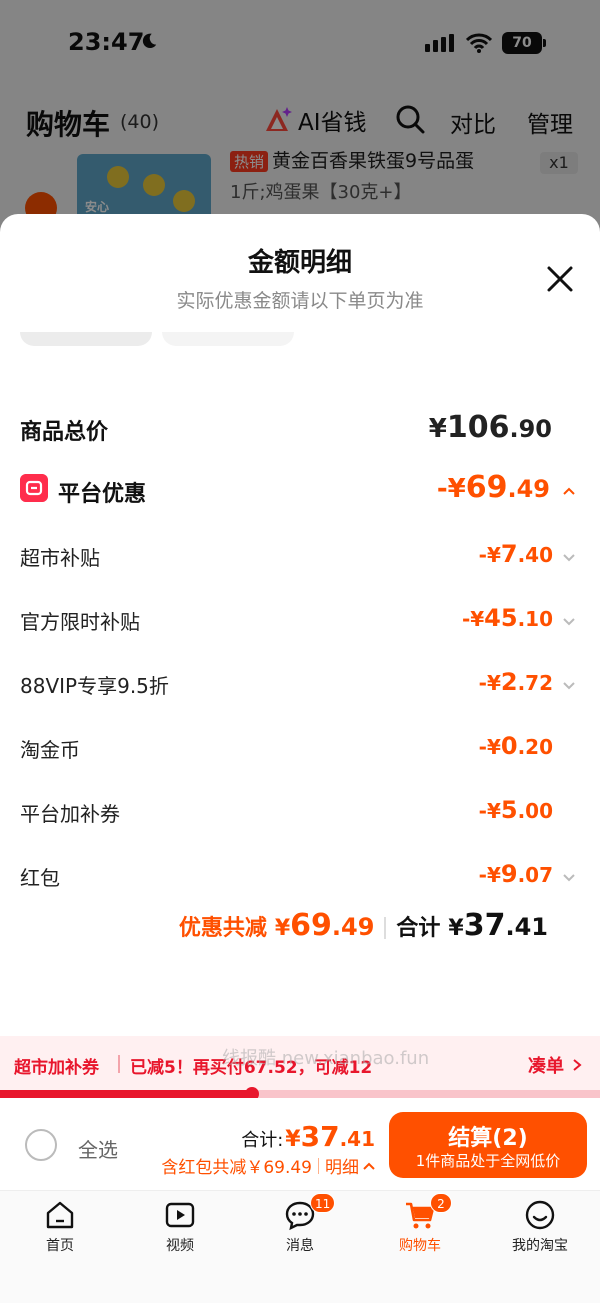 The image size is (600, 1303). I want to click on home-icon, so click(60, 1215).